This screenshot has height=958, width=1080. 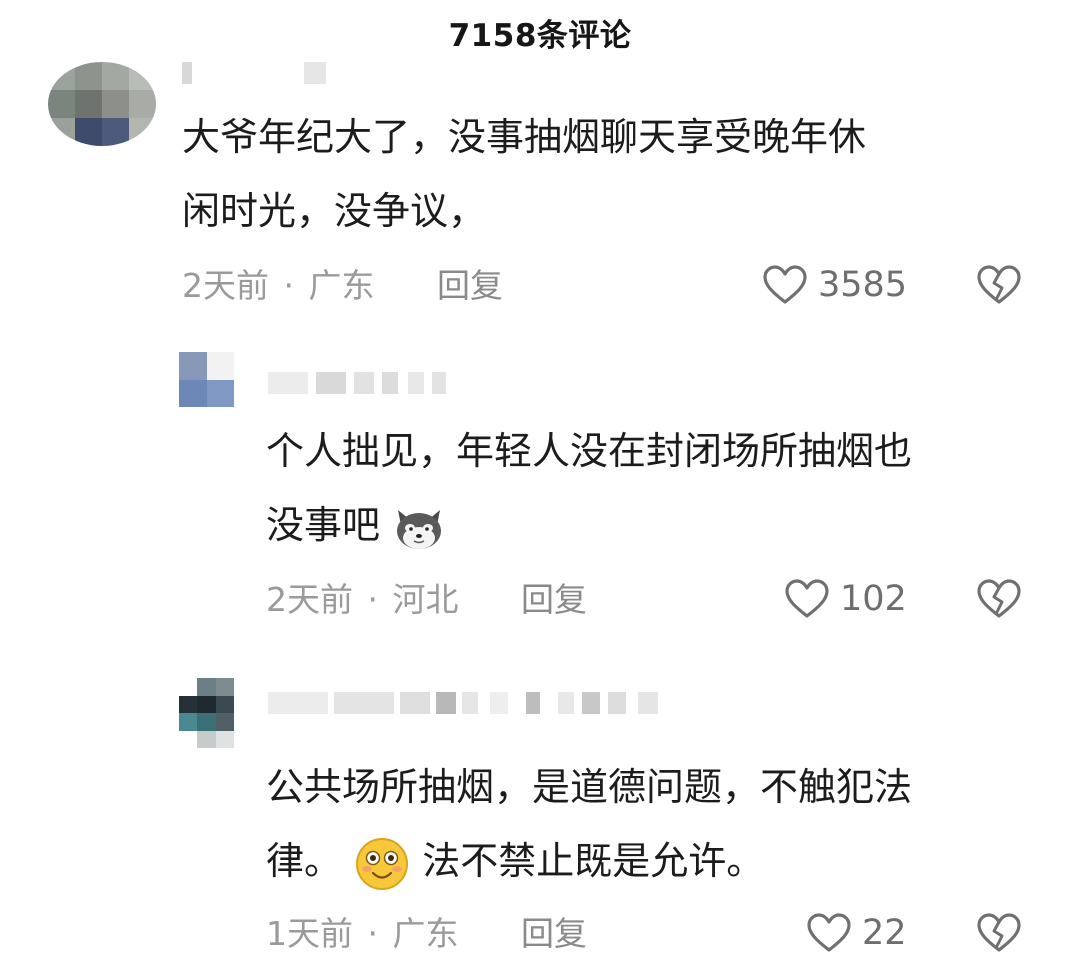 What do you see at coordinates (589, 488) in the screenshot?
I see `comment-text: 个人拙见，年轻人没在封闭场所抽烟也 没事吧` at bounding box center [589, 488].